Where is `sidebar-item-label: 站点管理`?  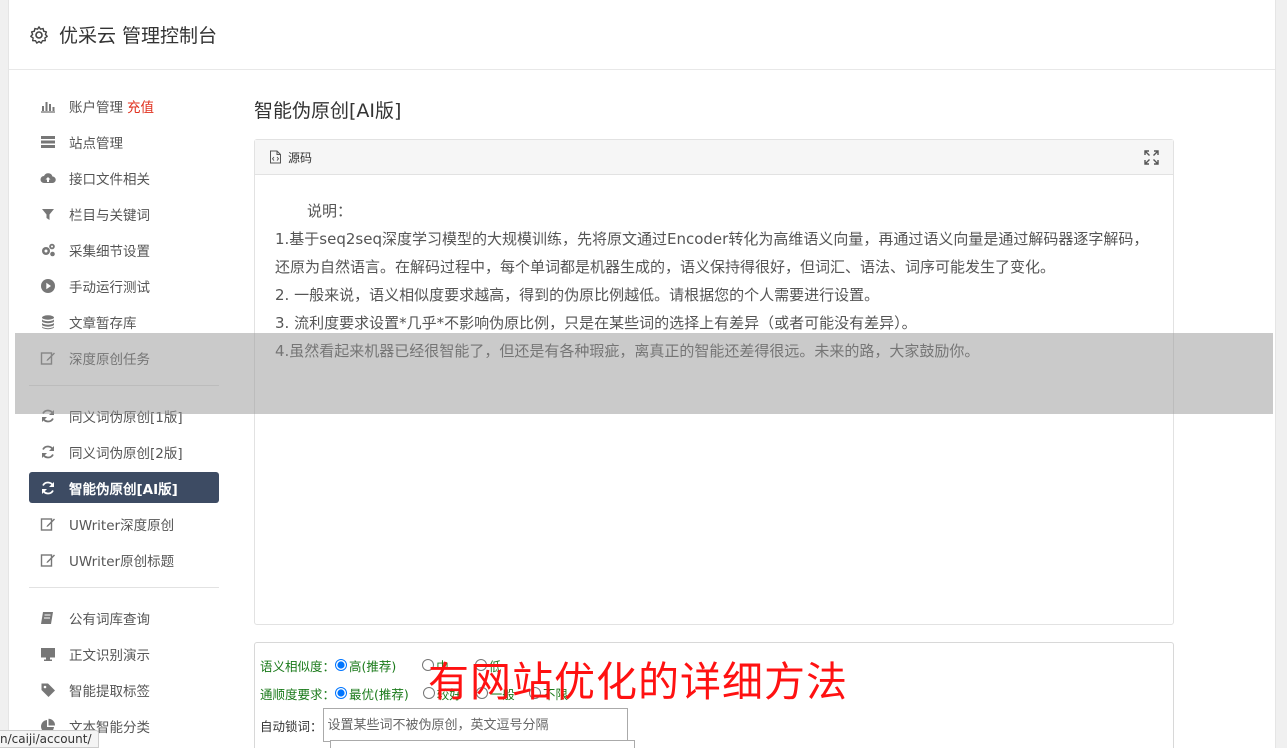 sidebar-item-label: 站点管理 is located at coordinates (96, 143).